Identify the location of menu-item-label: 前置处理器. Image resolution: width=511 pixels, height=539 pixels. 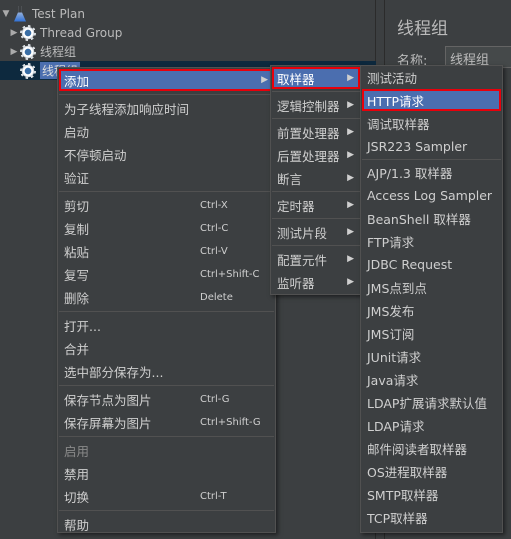
(308, 133).